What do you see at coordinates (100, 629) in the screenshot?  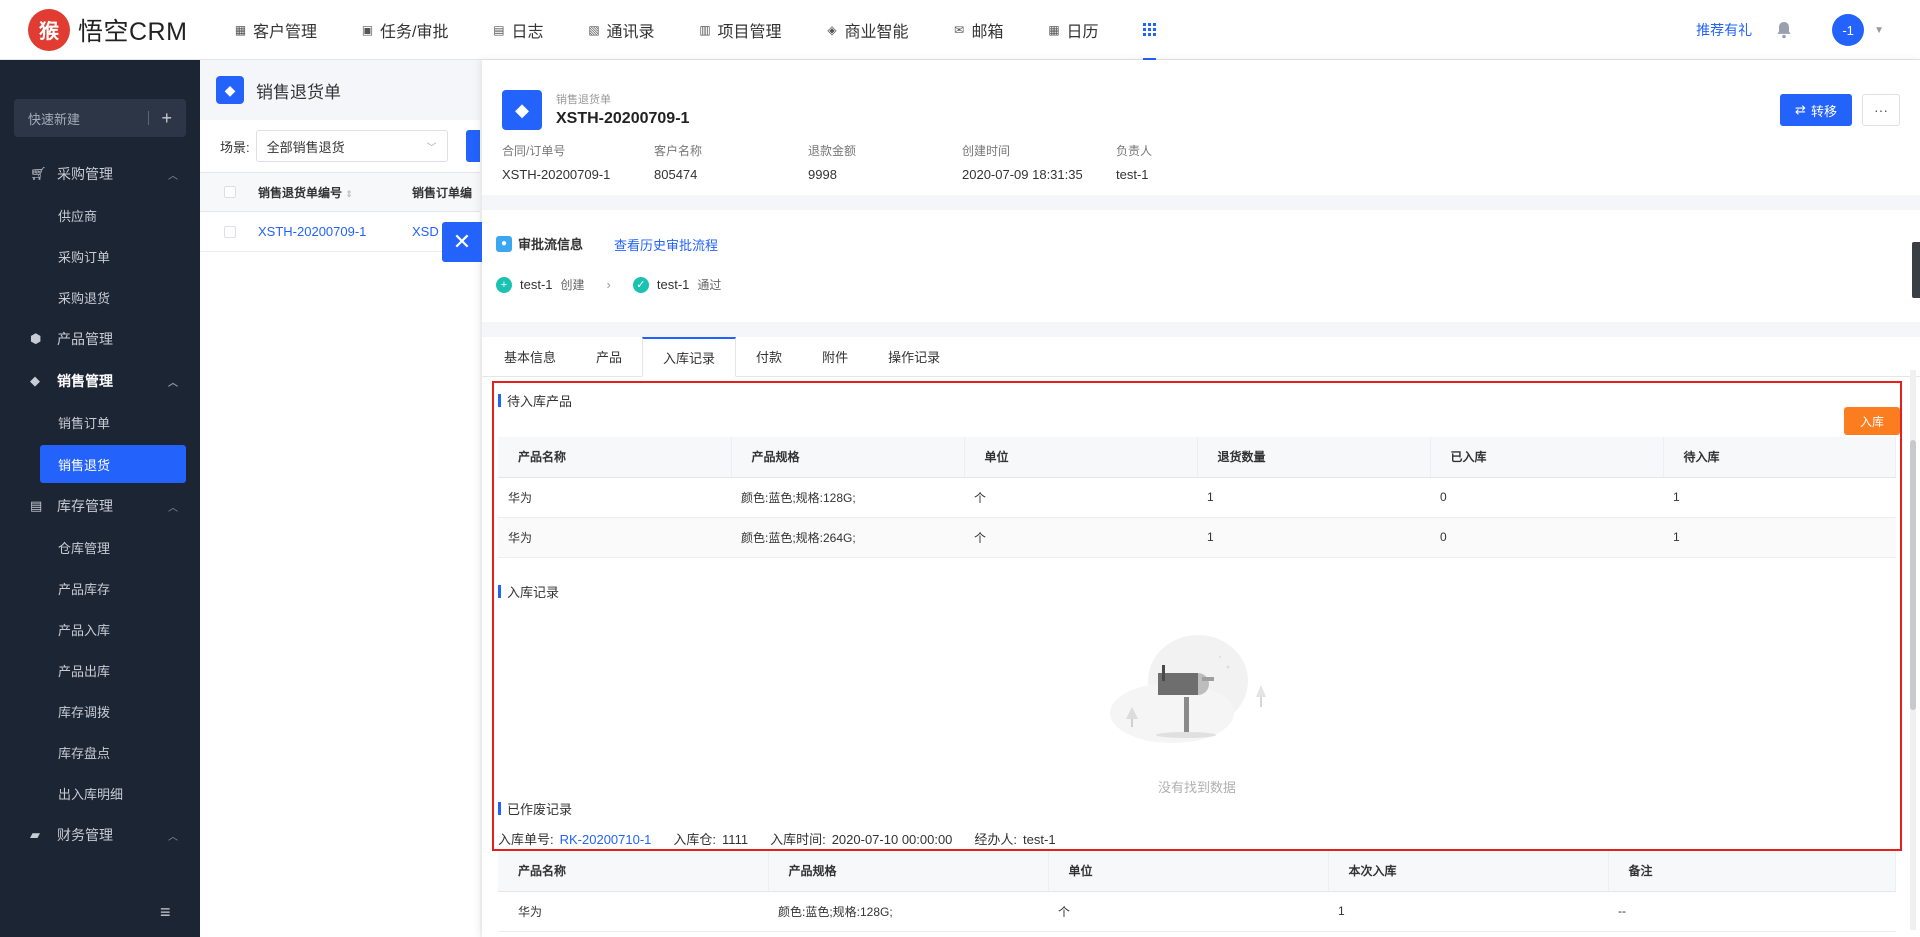 I see `sidebar-item-stock-in: 产品入库` at bounding box center [100, 629].